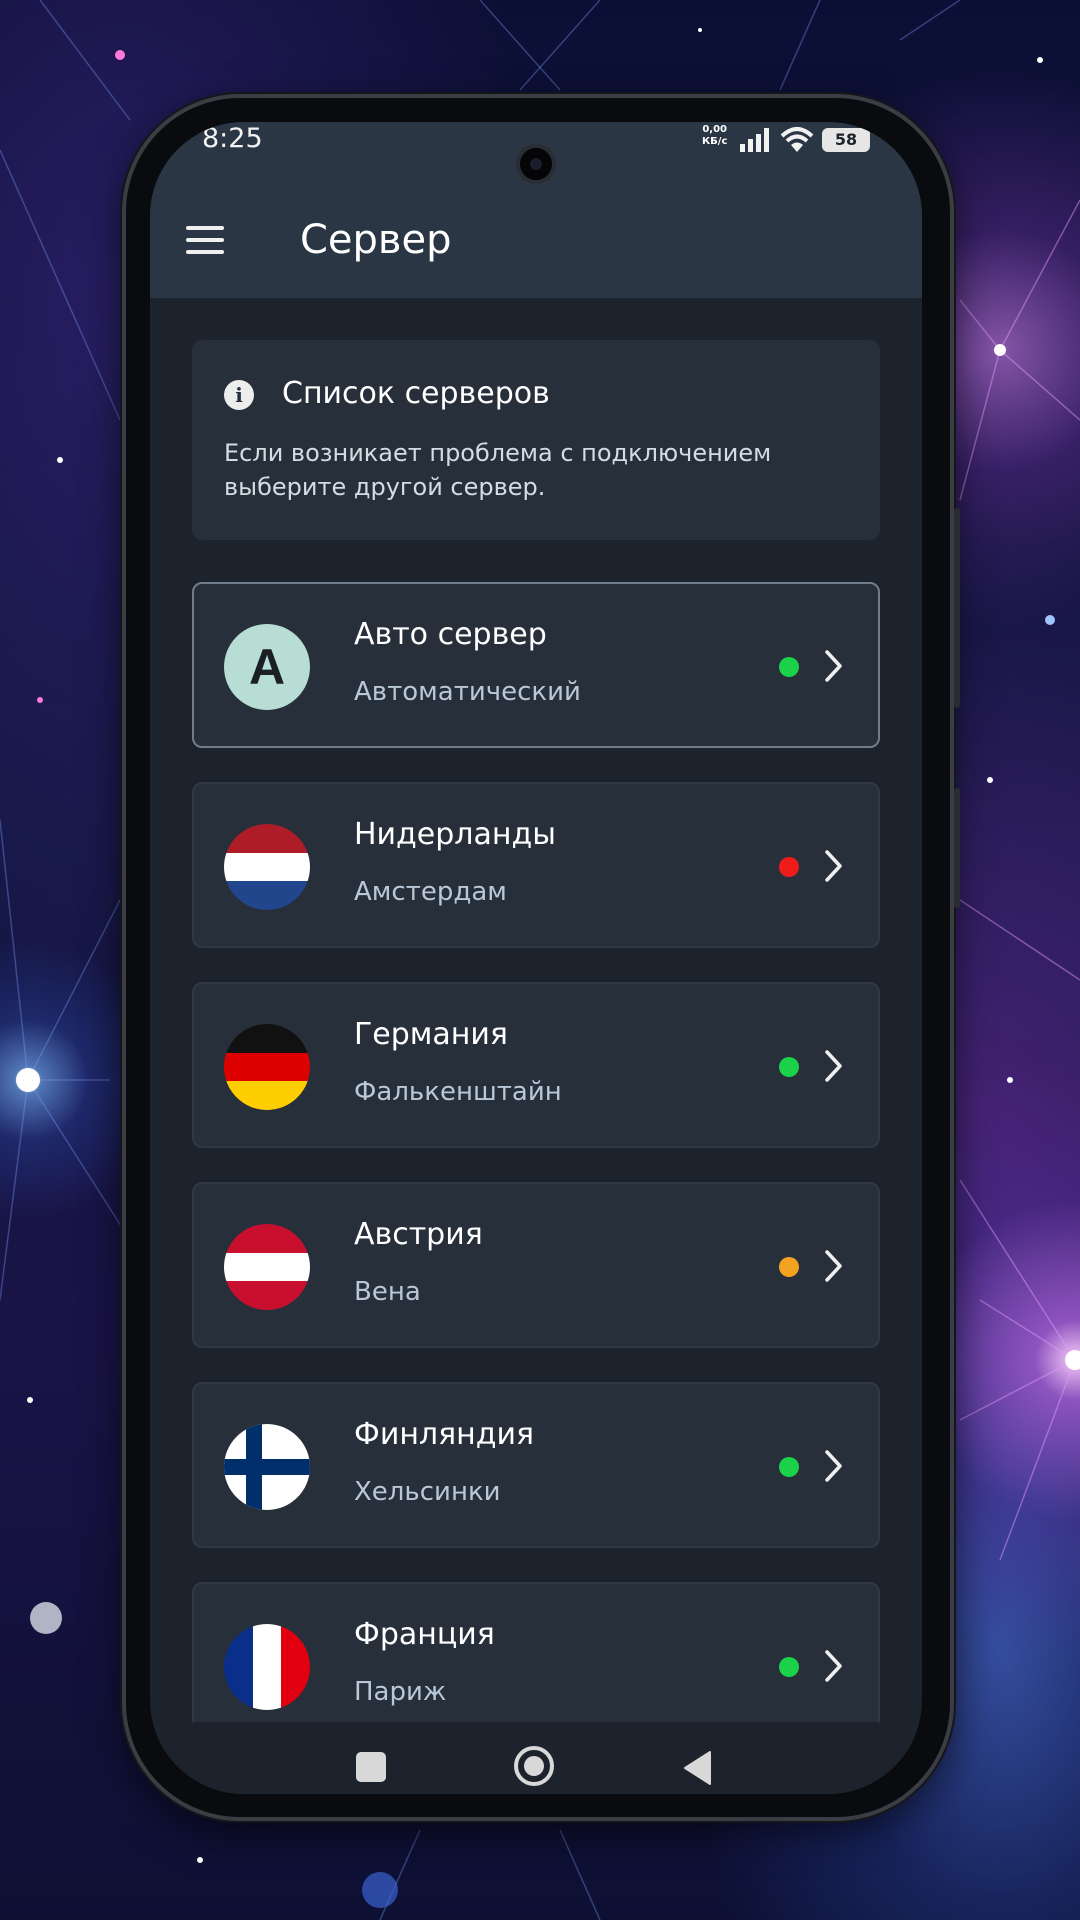 The width and height of the screenshot is (1080, 1920). Describe the element at coordinates (267, 667) in the screenshot. I see `auto-server-badge: A` at that location.